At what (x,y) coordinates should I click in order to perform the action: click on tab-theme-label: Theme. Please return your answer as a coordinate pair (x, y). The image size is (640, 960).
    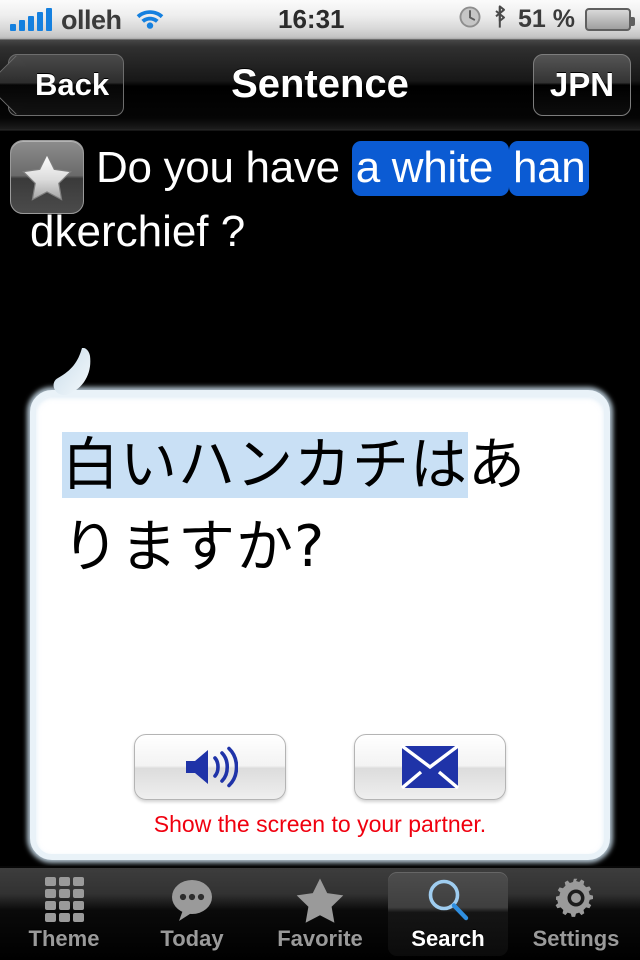
    Looking at the image, I should click on (64, 938).